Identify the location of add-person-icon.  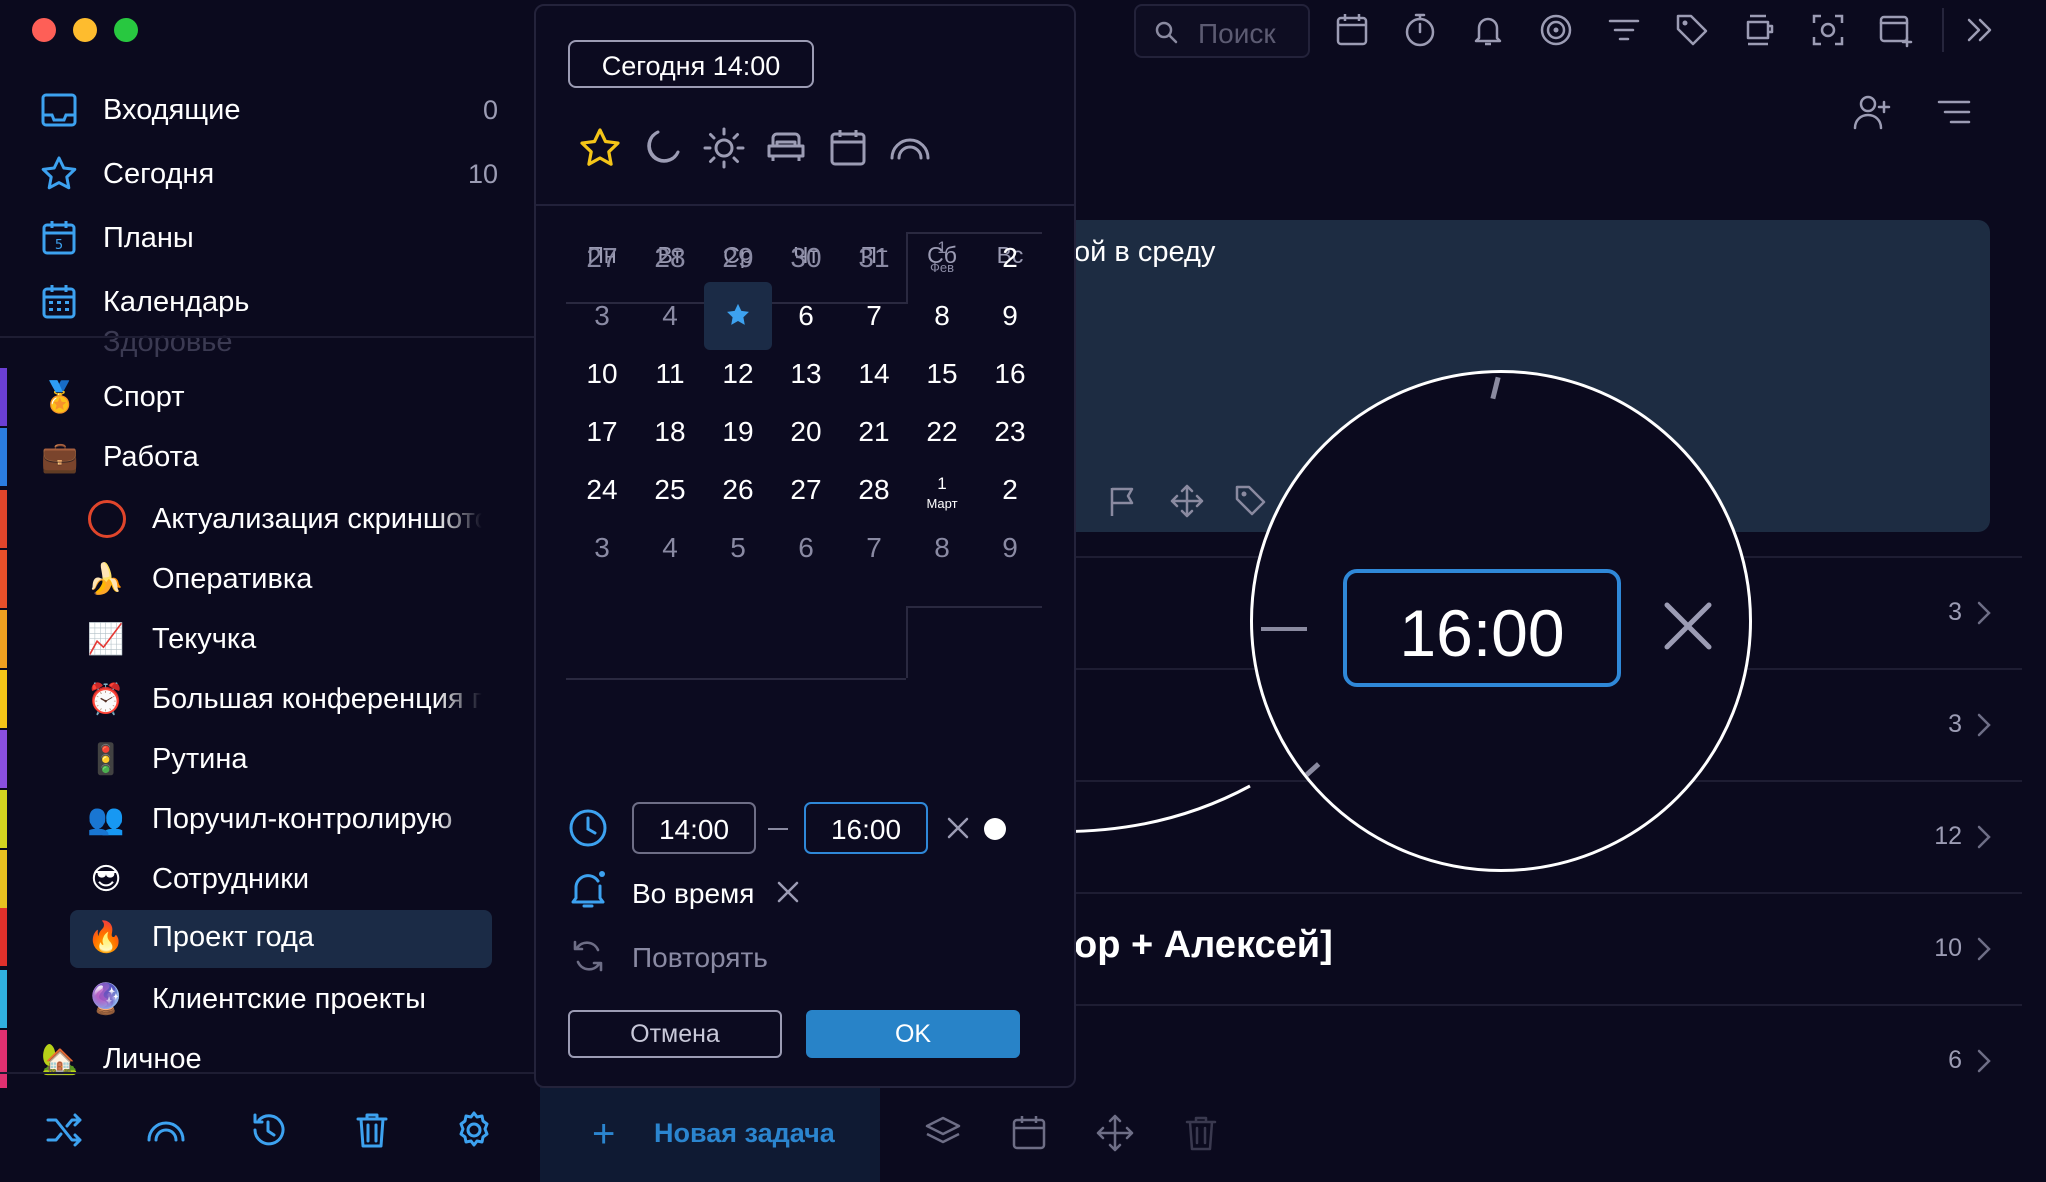
(1874, 112).